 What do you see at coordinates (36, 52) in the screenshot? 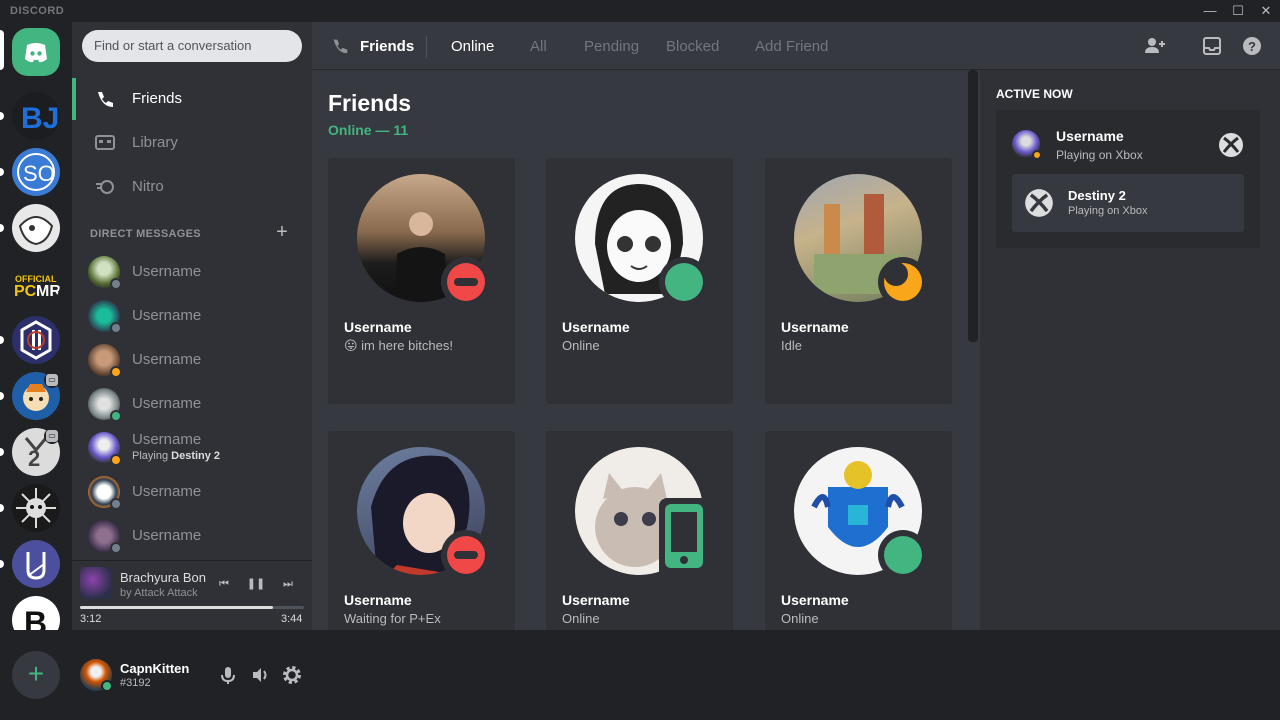
I see `home-button` at bounding box center [36, 52].